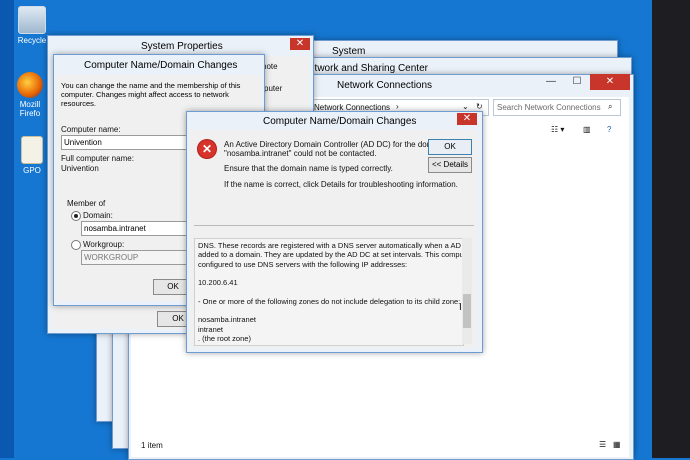 The height and width of the screenshot is (460, 690). Describe the element at coordinates (124, 142) in the screenshot. I see `computer-name-input: Univention` at that location.